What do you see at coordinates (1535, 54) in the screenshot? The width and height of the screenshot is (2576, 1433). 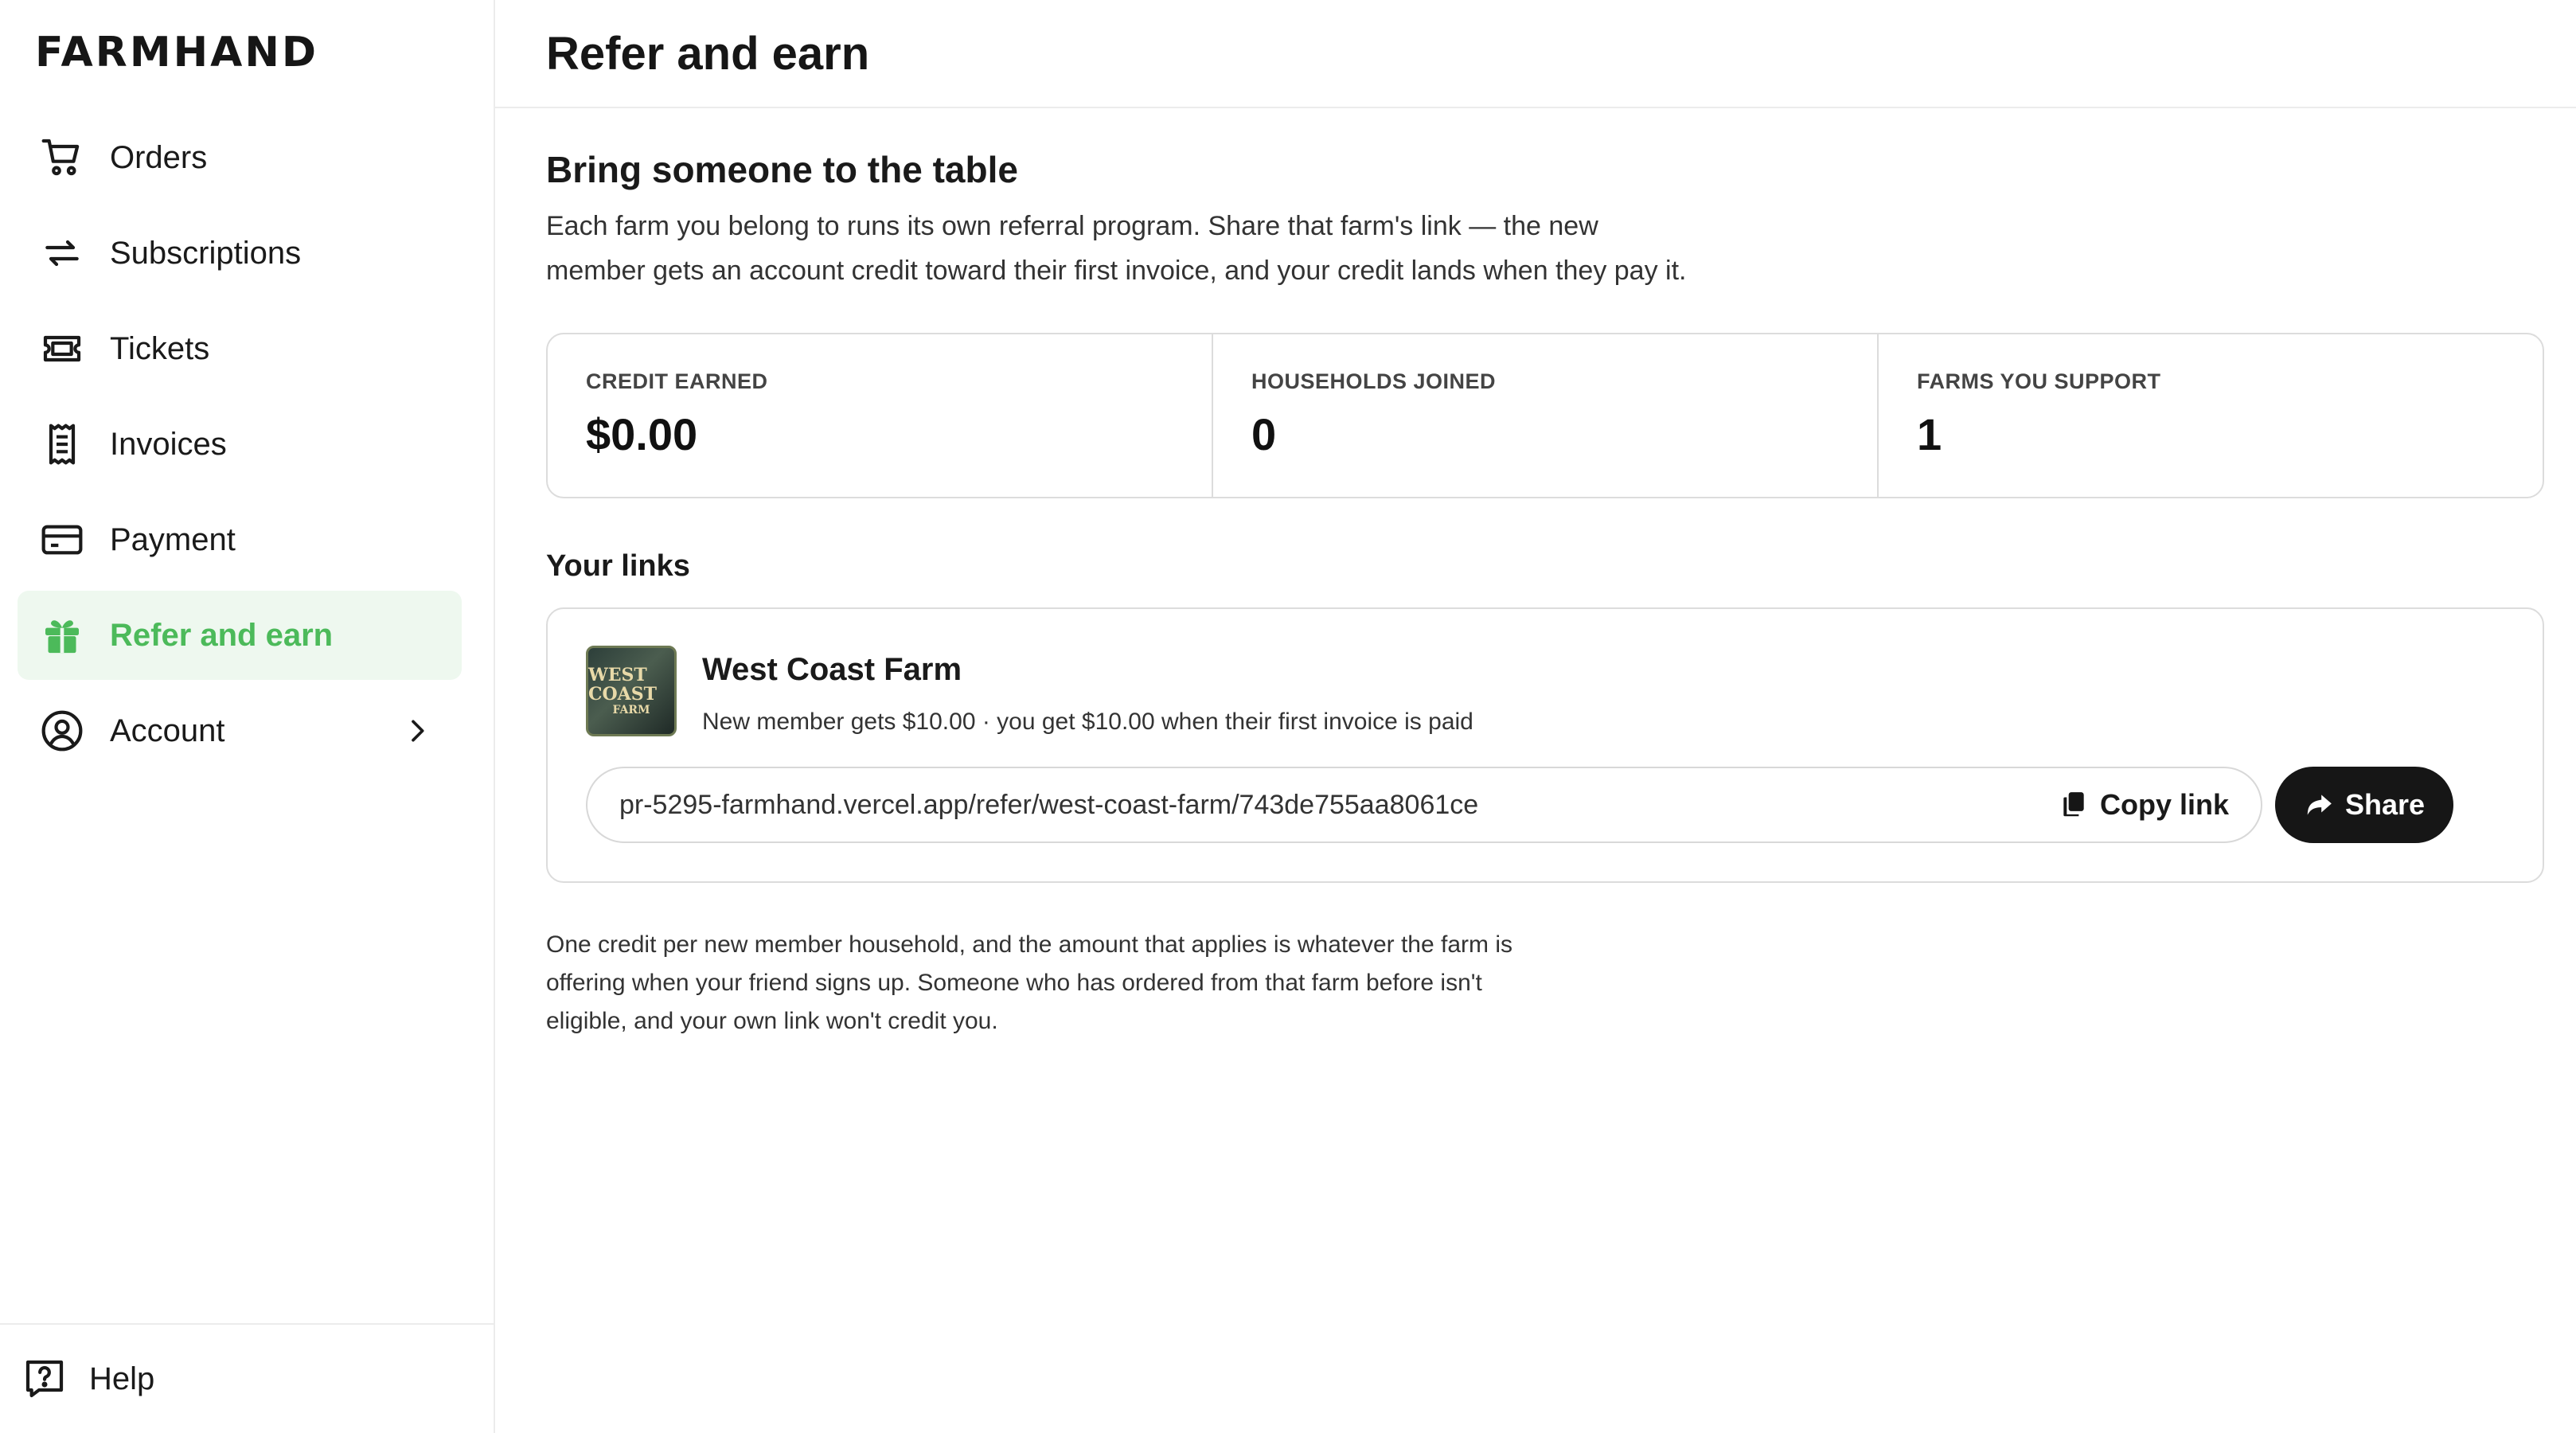 I see `page-header: Refer and earn` at bounding box center [1535, 54].